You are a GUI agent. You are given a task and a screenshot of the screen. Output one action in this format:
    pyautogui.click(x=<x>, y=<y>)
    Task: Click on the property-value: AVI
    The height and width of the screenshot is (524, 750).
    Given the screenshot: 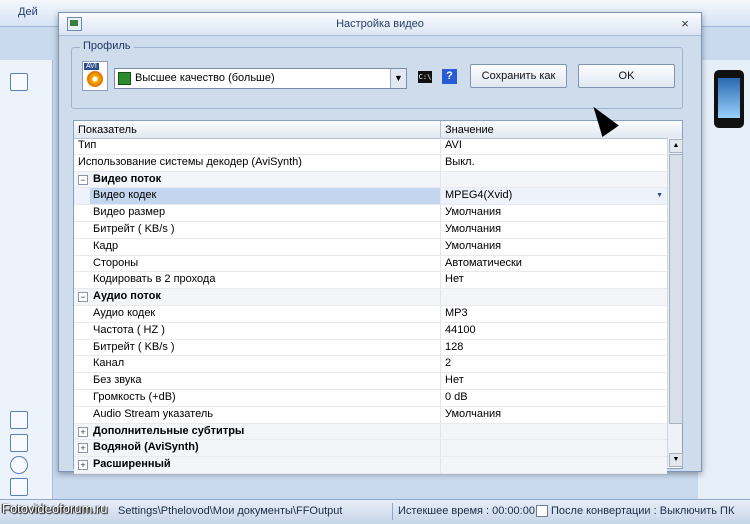 What is the action you would take?
    pyautogui.click(x=453, y=145)
    